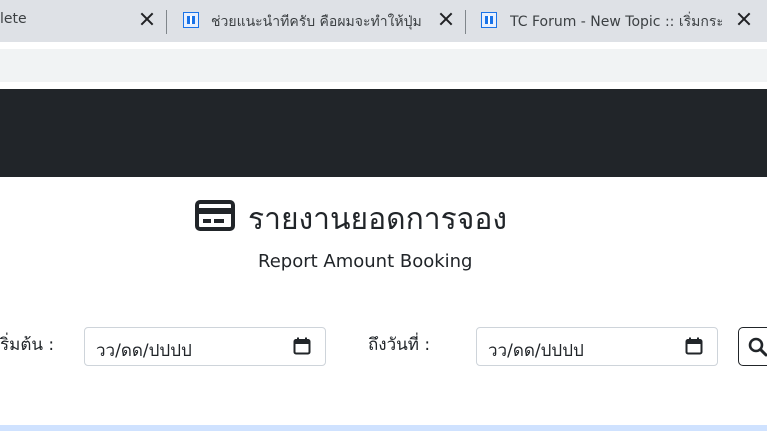  Describe the element at coordinates (27, 345) in the screenshot. I see `start-date-label: ริ่มต้น :` at that location.